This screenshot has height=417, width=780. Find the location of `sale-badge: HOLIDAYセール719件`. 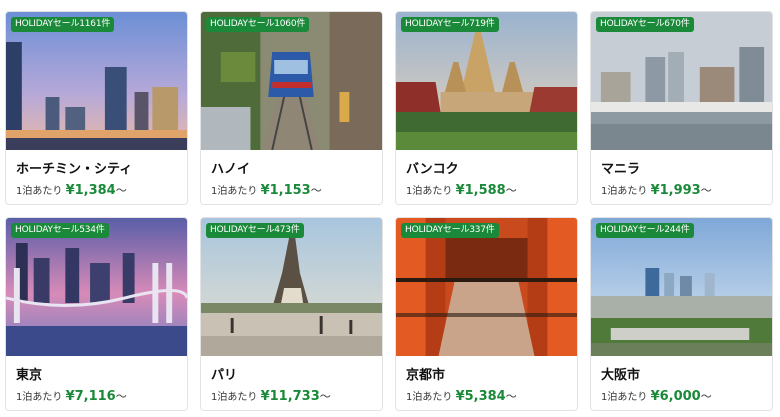

sale-badge: HOLIDAYセール719件 is located at coordinates (450, 24).